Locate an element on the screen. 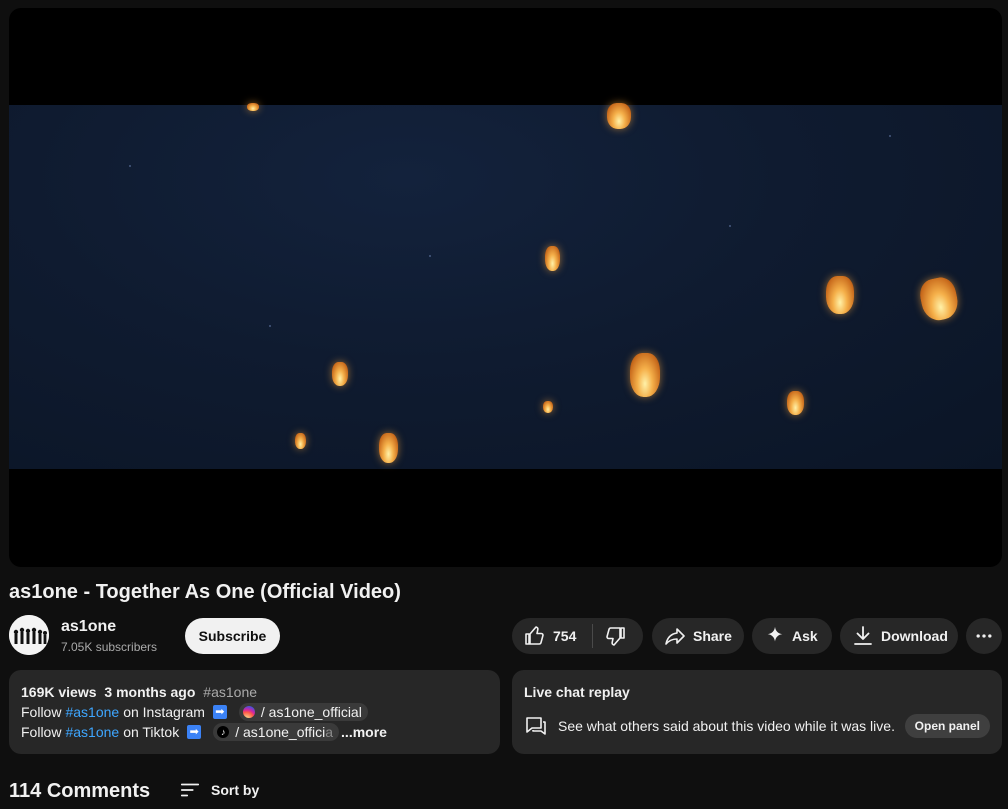 The height and width of the screenshot is (809, 1008). avatar-image is located at coordinates (29, 635).